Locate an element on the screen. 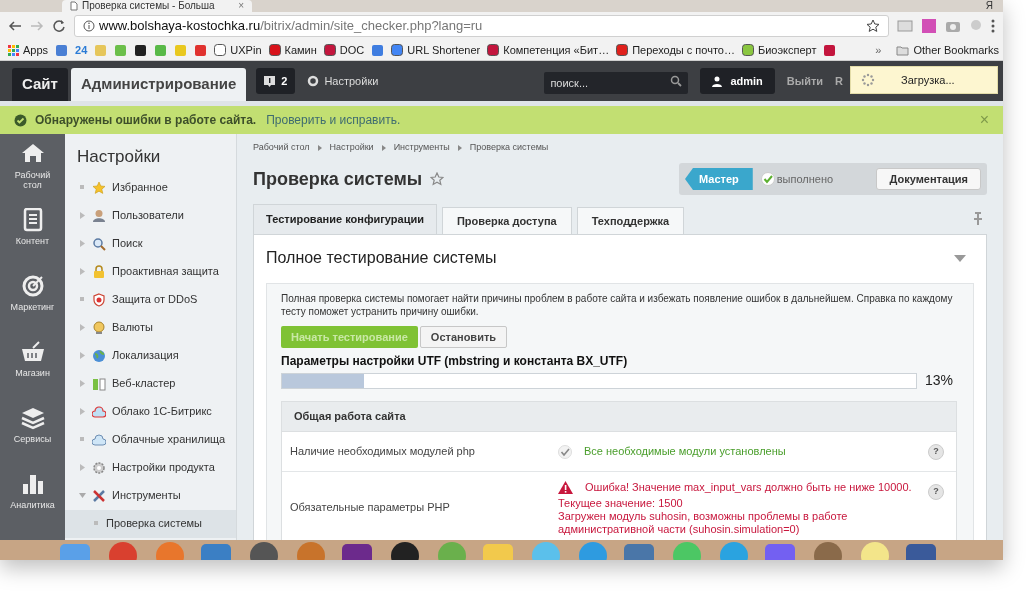 This screenshot has width=1029, height=596. bookmark-link: Биоэксперт is located at coordinates (779, 50).